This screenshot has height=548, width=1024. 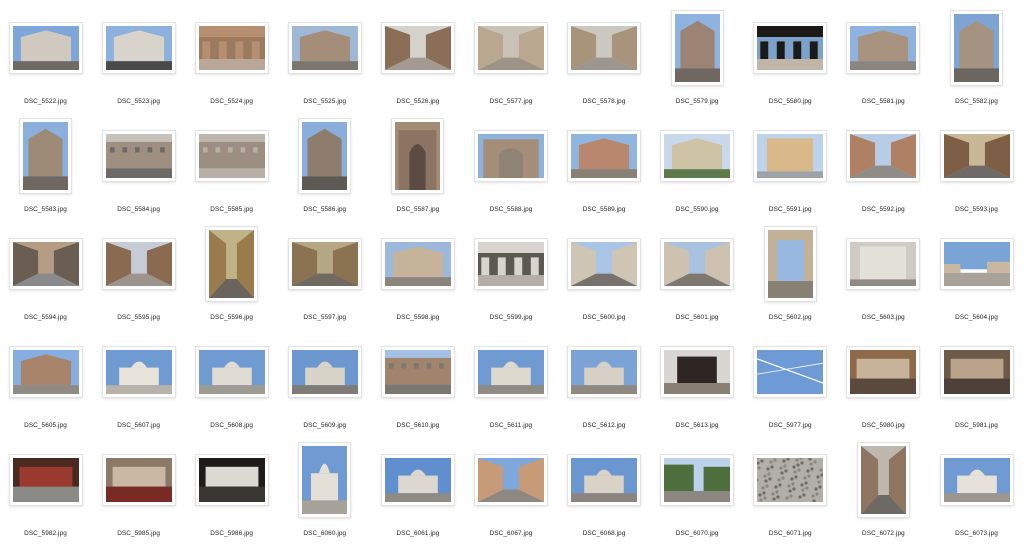 I want to click on file-item: DSC_5584.jpg, so click(x=138, y=170).